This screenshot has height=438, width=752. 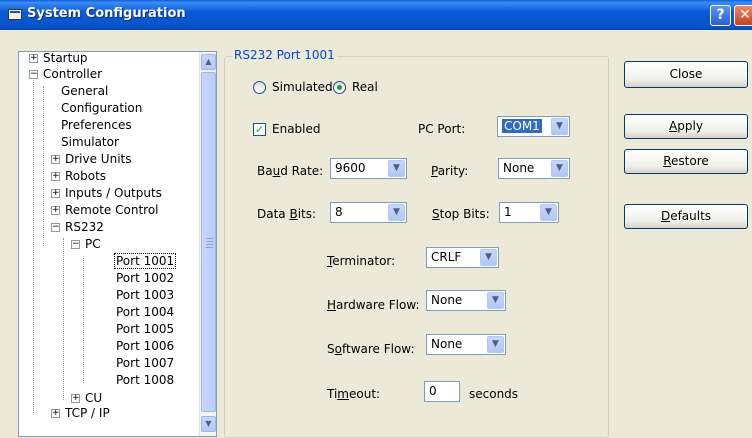 I want to click on tree-item-port-1008: Port 1008, so click(x=145, y=380).